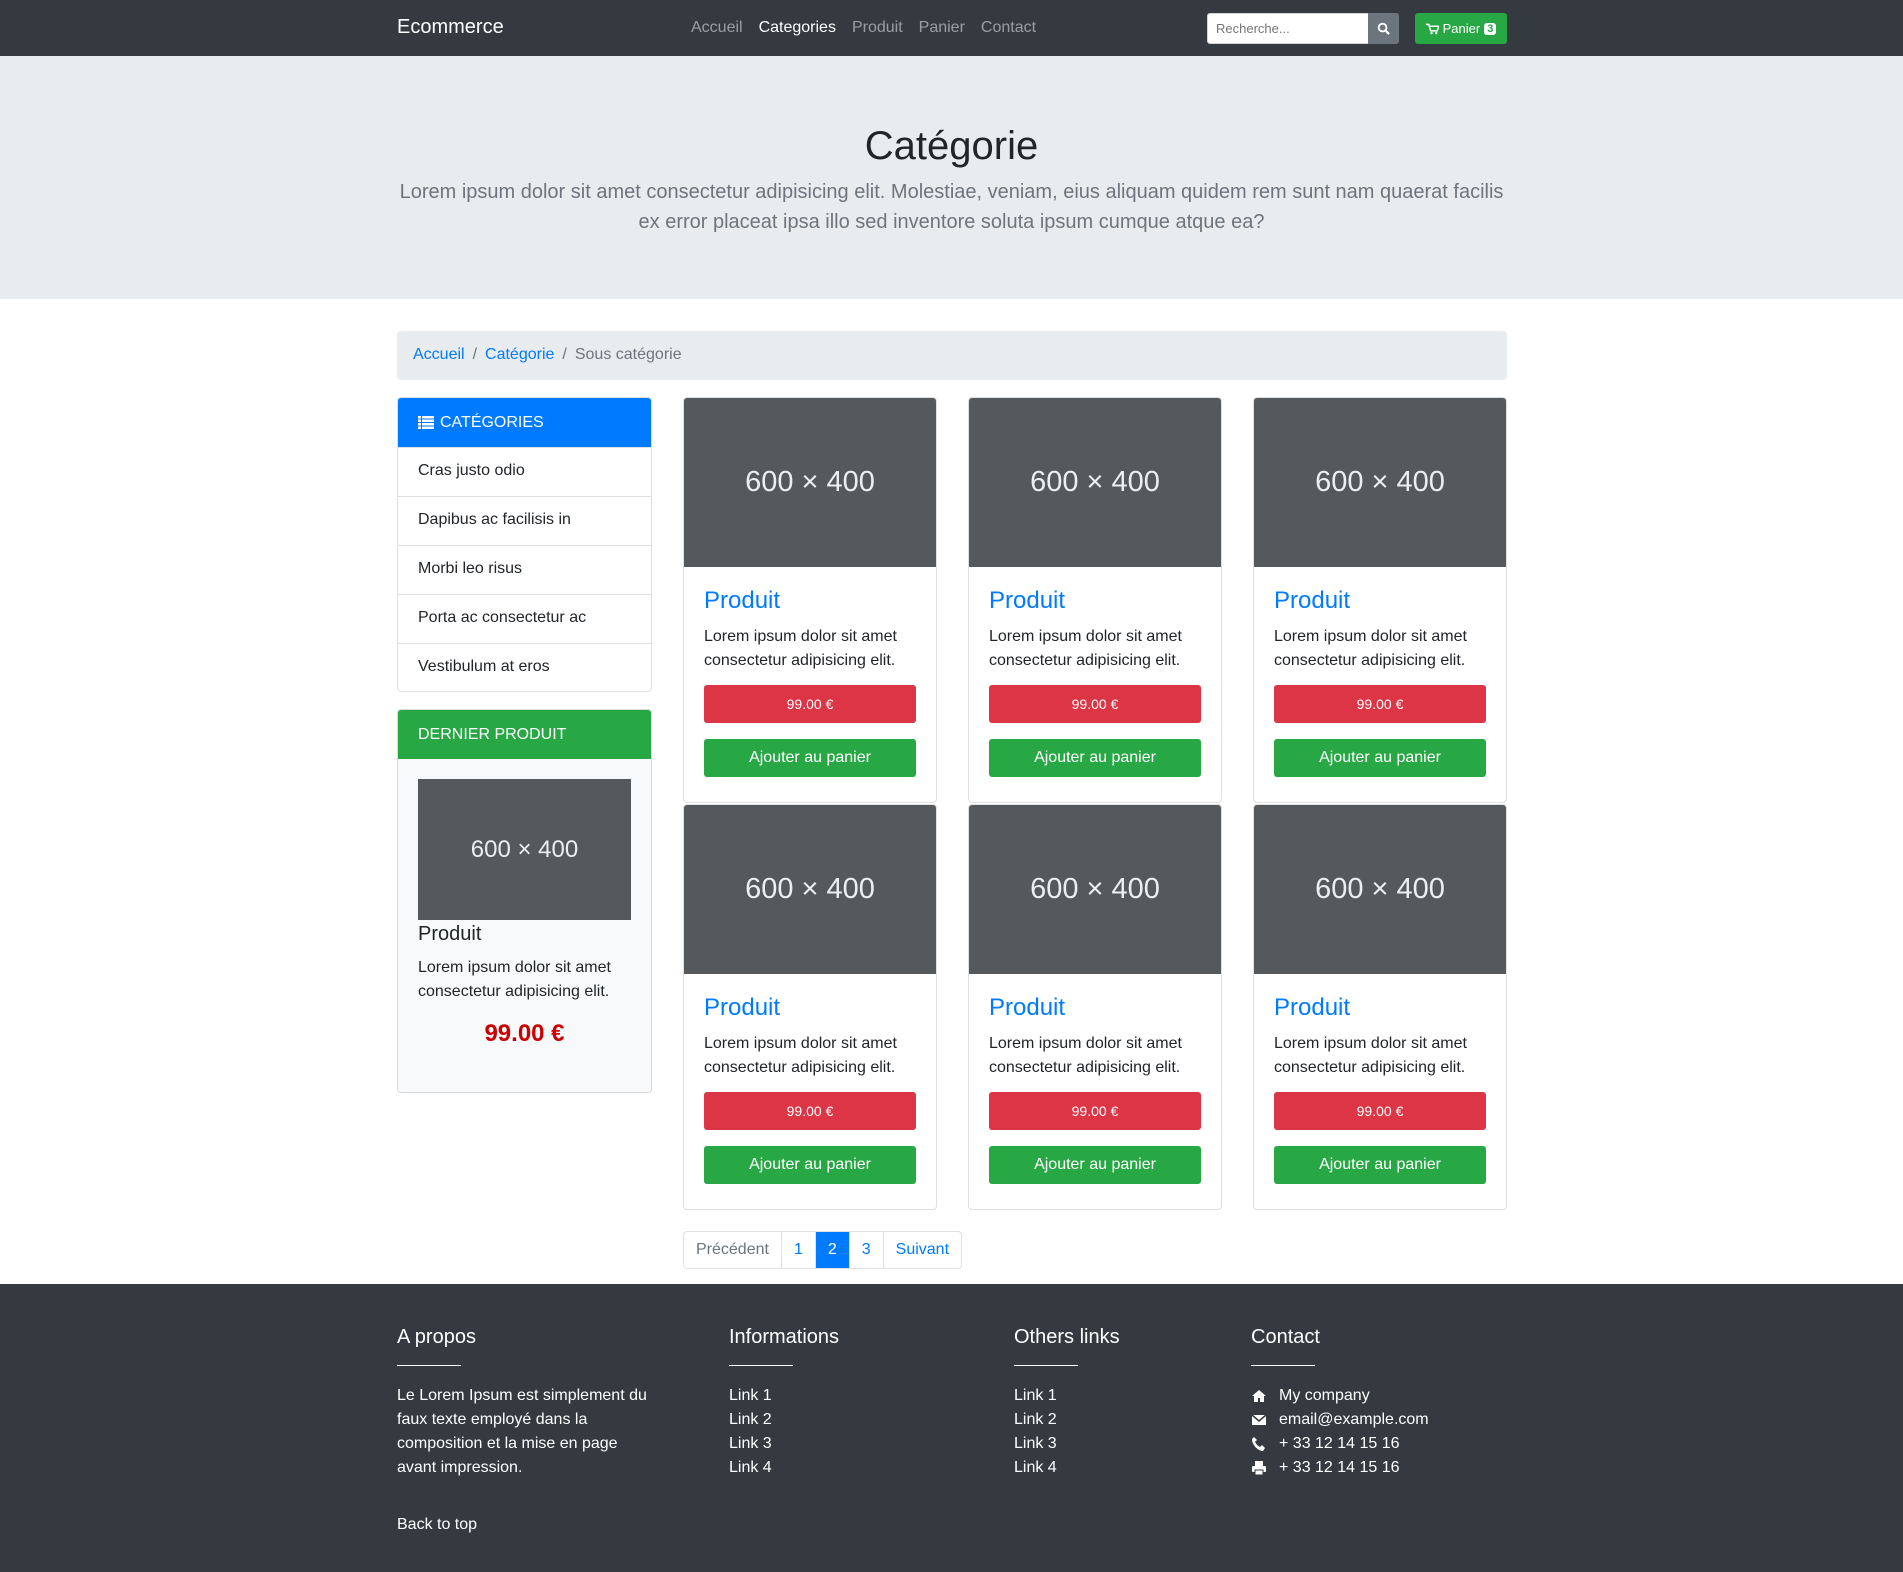  I want to click on cart-button: Panier 3, so click(1461, 28).